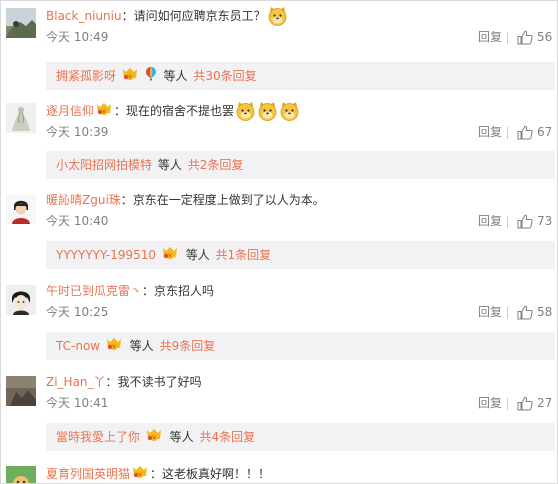  Describe the element at coordinates (104, 165) in the screenshot. I see `reply-preview-user: 小太阳招网拍模特` at that location.